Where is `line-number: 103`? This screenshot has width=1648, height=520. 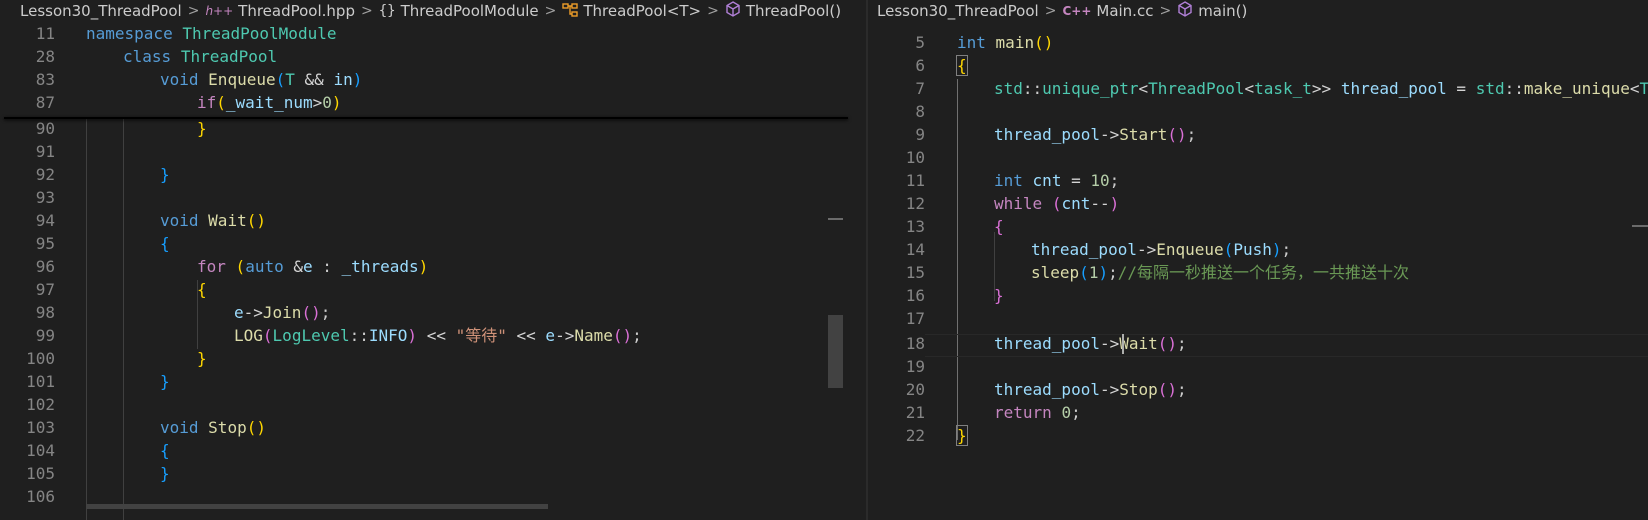
line-number: 103 is located at coordinates (40, 427).